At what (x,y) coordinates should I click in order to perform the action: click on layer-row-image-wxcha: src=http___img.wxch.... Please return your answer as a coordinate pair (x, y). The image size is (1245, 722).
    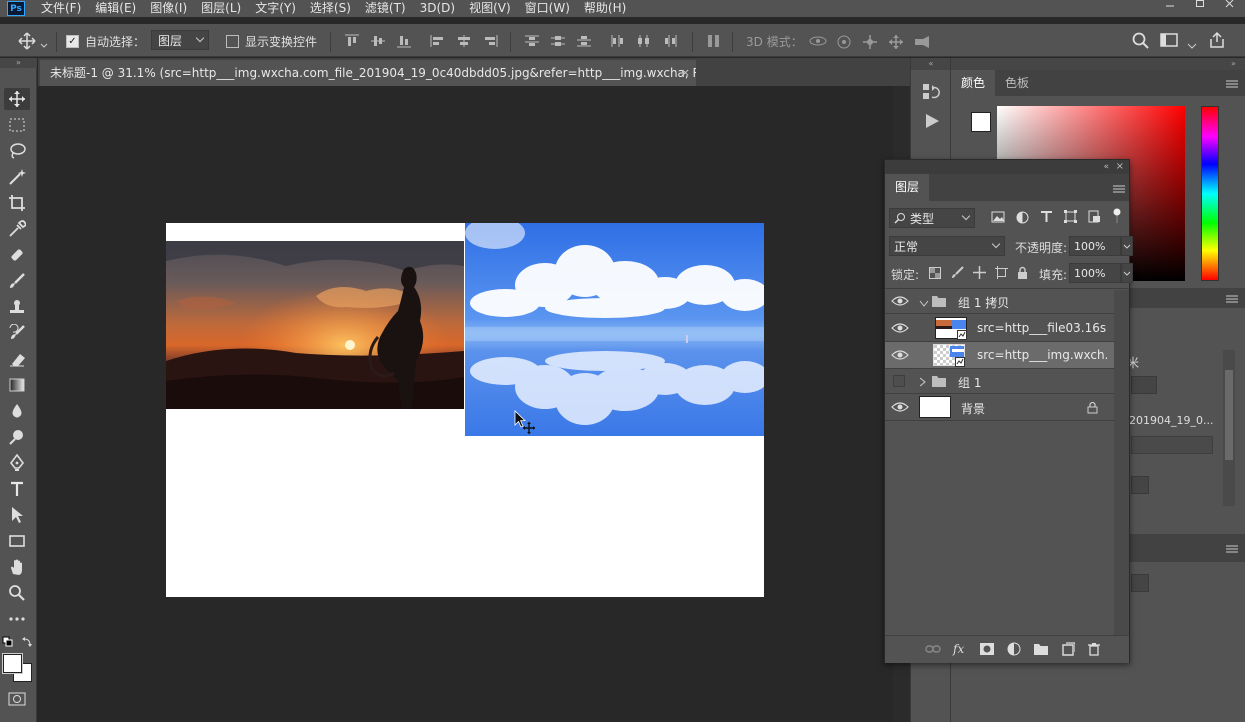
    Looking at the image, I should click on (999, 355).